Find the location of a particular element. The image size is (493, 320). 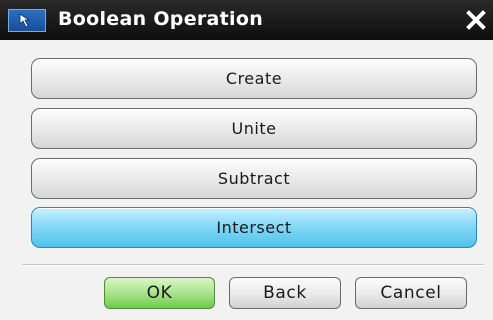

create-button: Create is located at coordinates (254, 78).